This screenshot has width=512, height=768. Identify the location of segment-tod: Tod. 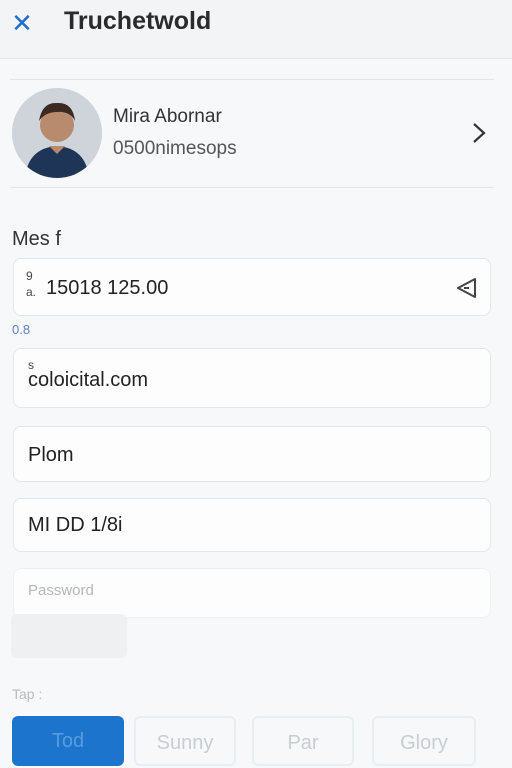
(68, 741).